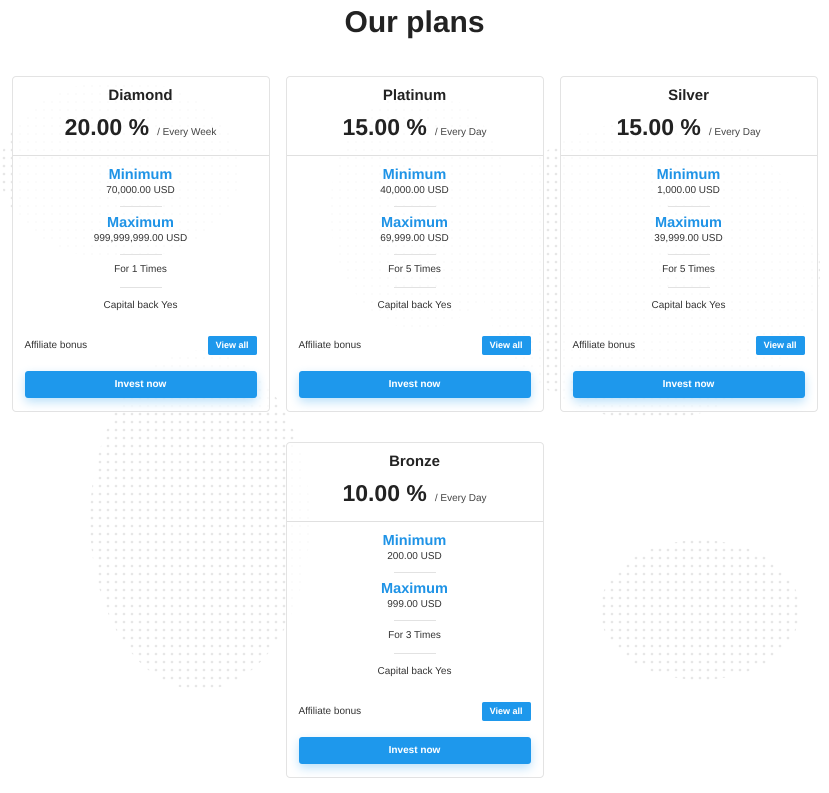 The width and height of the screenshot is (829, 793). I want to click on minimum-value: 70,000.00 USD, so click(140, 190).